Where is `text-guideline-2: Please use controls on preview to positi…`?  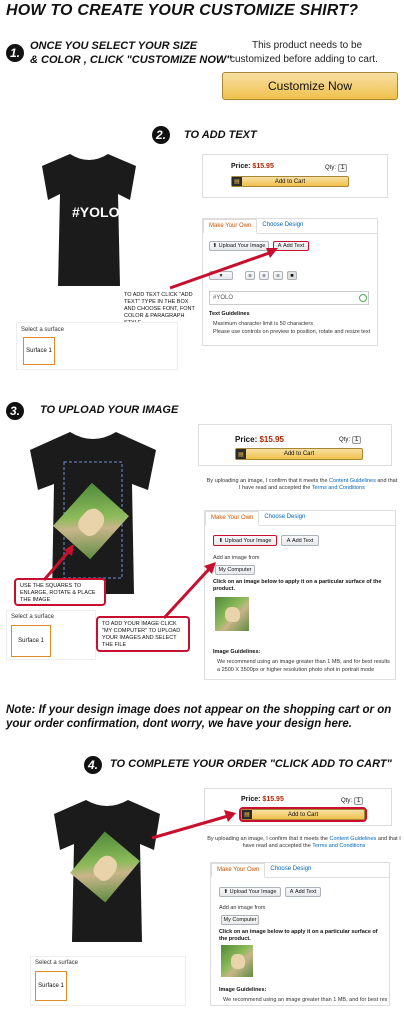 text-guideline-2: Please use controls on preview to positi… is located at coordinates (292, 332).